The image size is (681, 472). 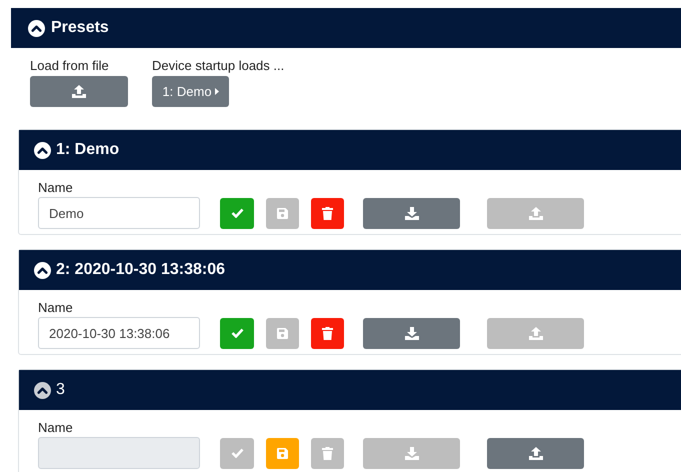 What do you see at coordinates (60, 390) in the screenshot?
I see `preset-title: 3` at bounding box center [60, 390].